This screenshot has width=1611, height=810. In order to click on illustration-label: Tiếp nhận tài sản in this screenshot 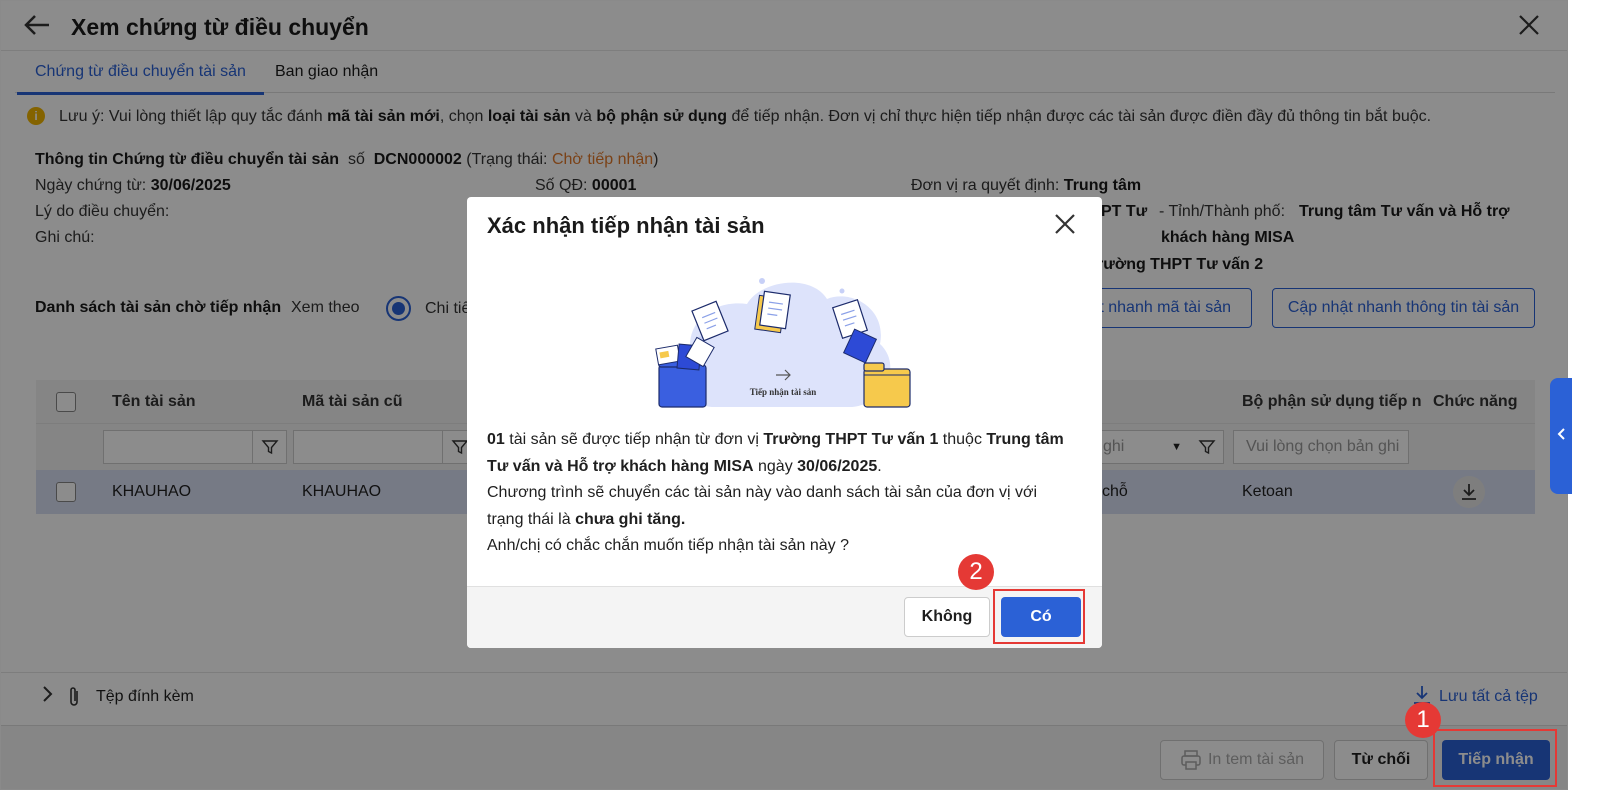, I will do `click(783, 392)`.